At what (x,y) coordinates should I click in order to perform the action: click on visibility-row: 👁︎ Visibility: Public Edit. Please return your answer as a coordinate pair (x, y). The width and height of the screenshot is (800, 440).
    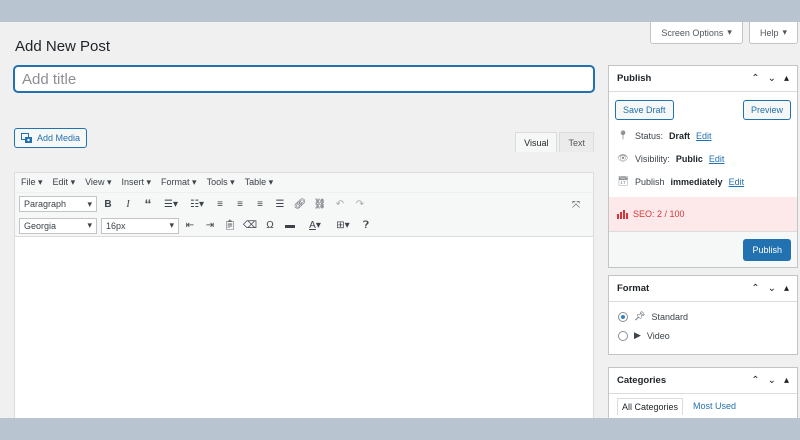
    Looking at the image, I should click on (671, 158).